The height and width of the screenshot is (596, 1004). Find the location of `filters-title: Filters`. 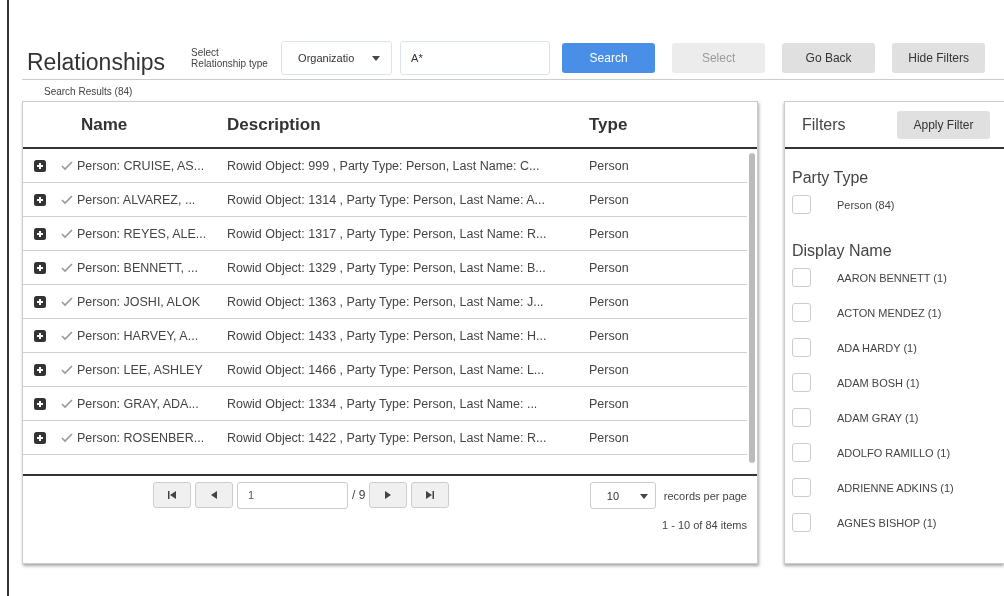

filters-title: Filters is located at coordinates (824, 124).